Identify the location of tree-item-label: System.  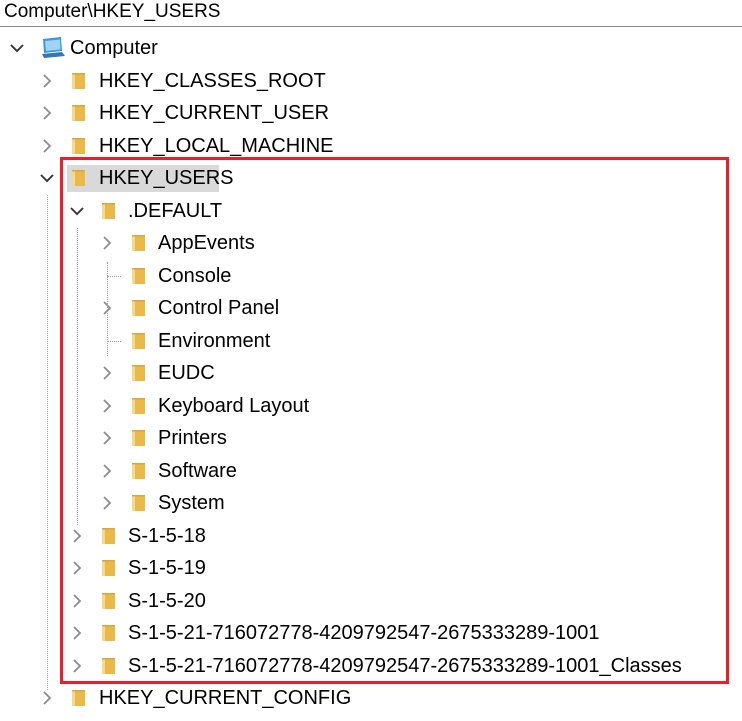
(191, 503).